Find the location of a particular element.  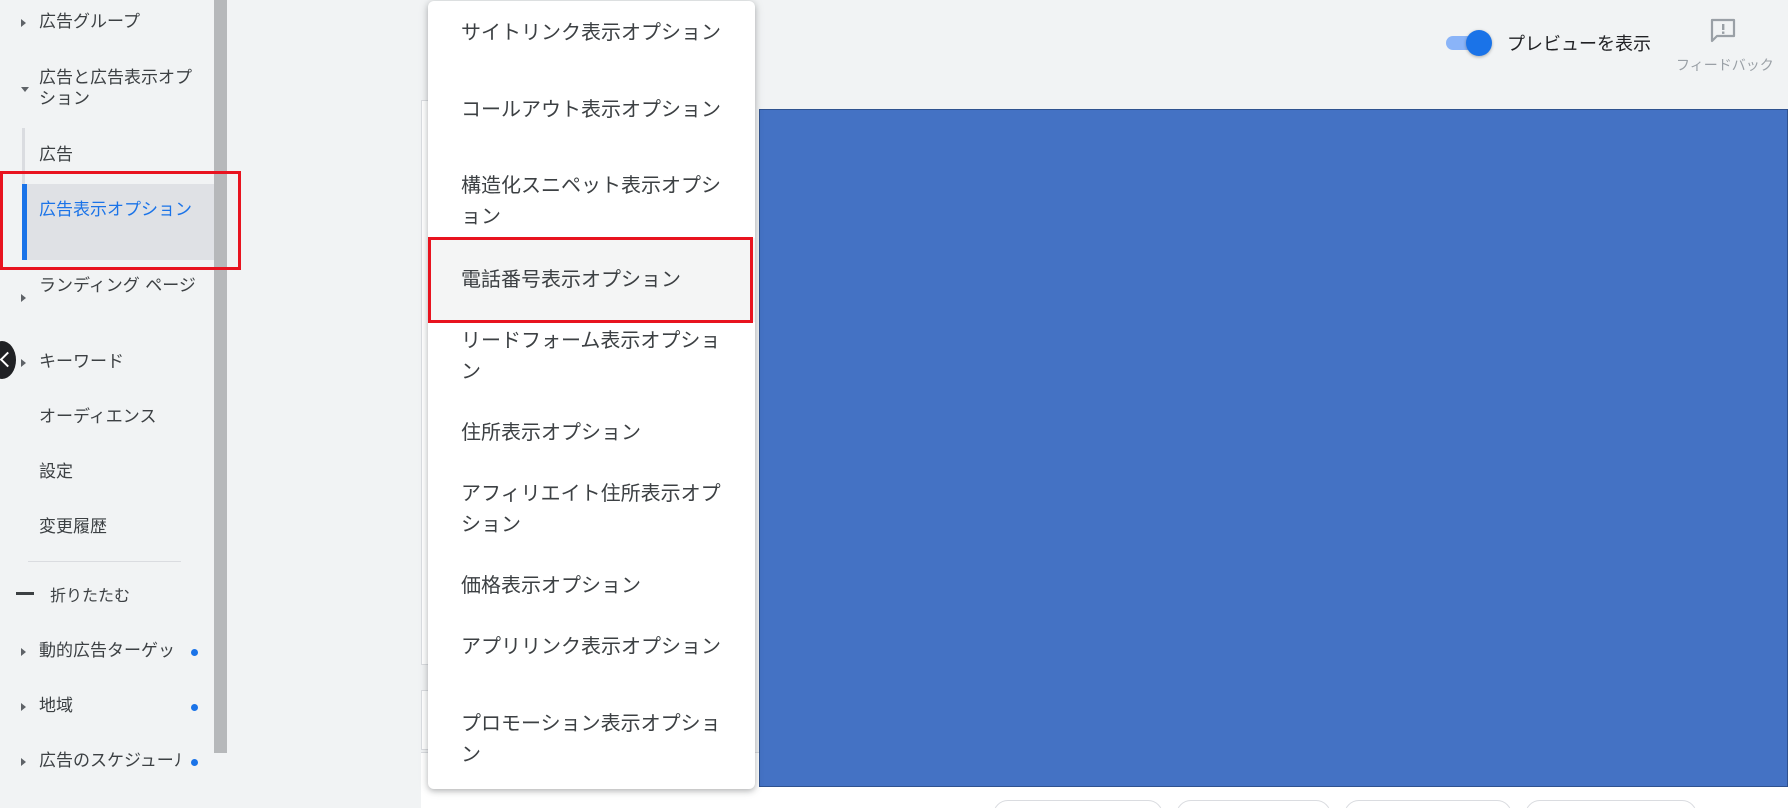

preview-toggle is located at coordinates (1470, 42).